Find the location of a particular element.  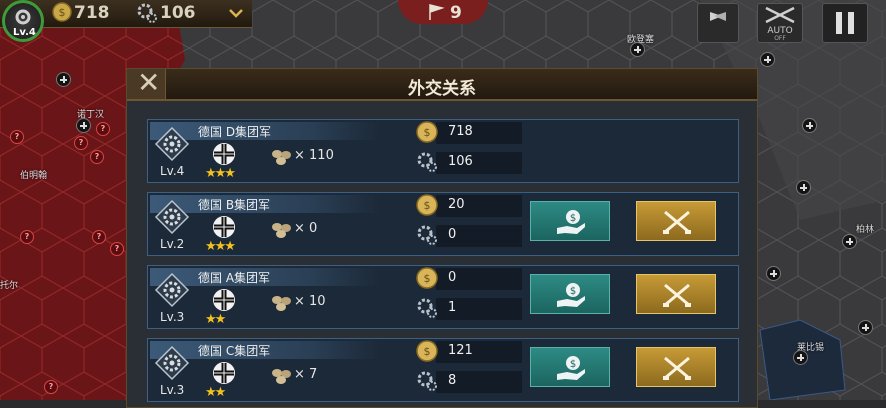

auto-status: OFF is located at coordinates (780, 38).